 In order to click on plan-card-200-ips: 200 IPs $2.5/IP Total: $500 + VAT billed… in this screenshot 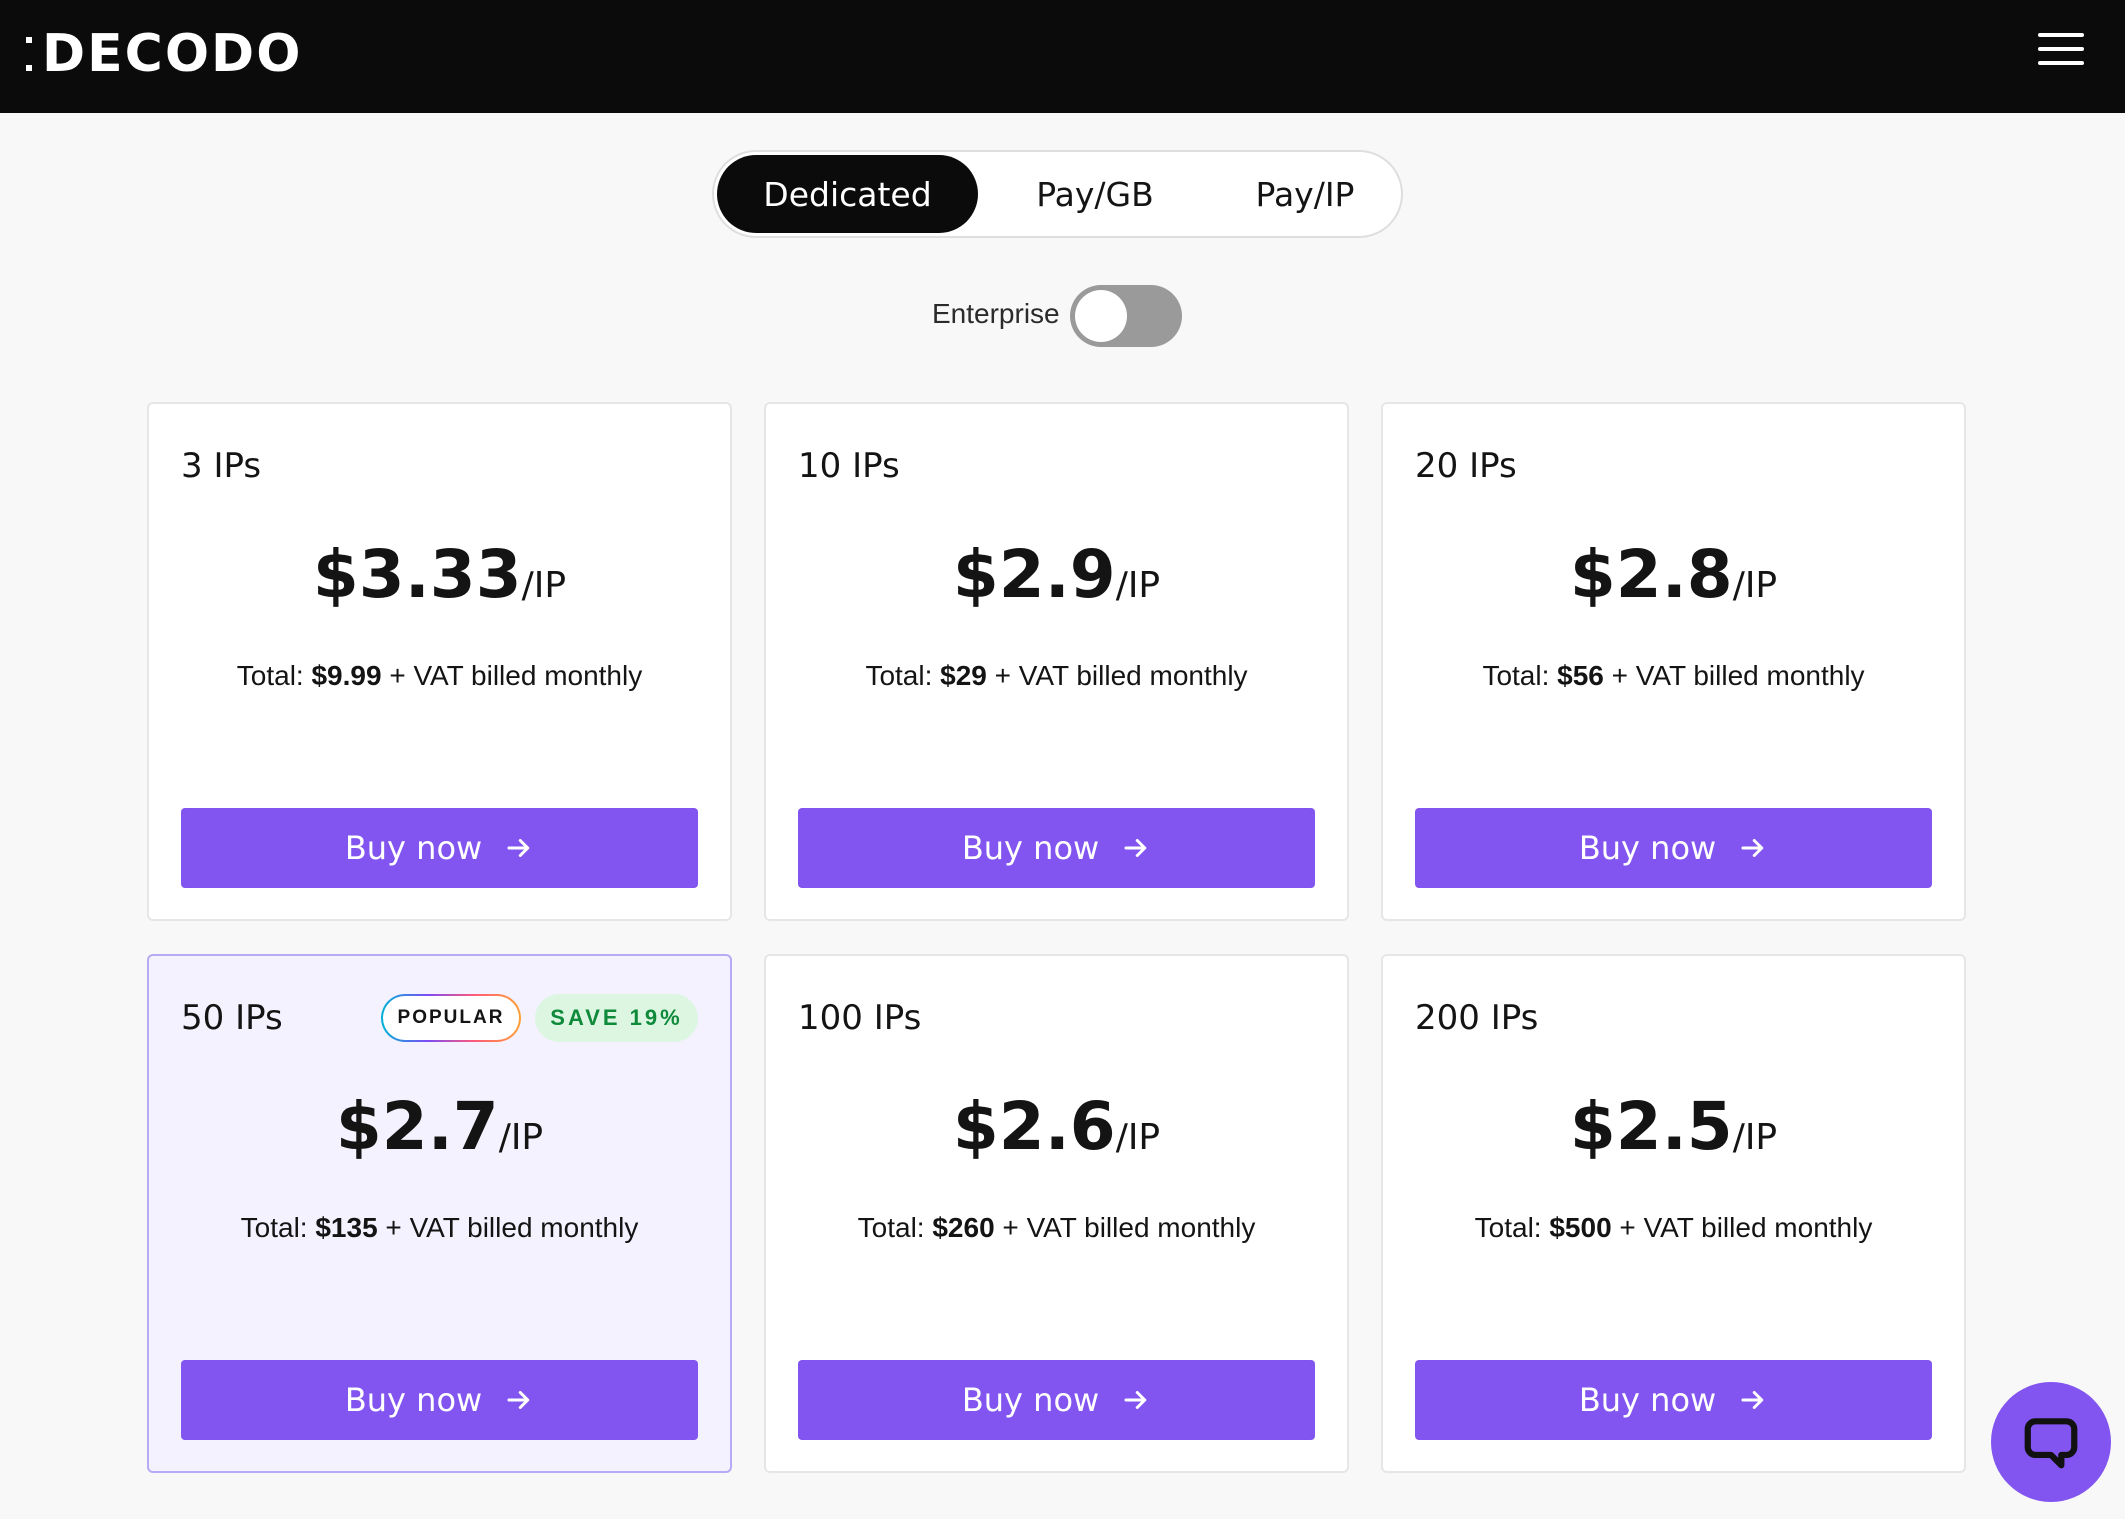, I will do `click(1673, 1213)`.